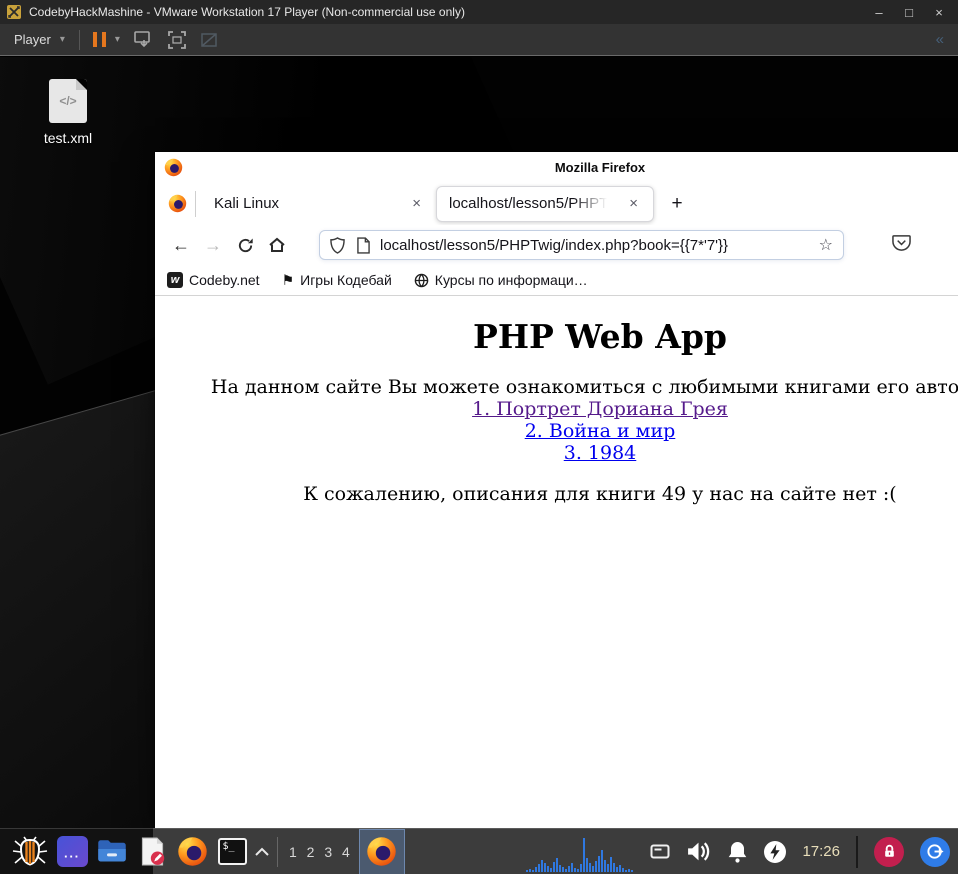 The height and width of the screenshot is (874, 958). Describe the element at coordinates (660, 852) in the screenshot. I see `display-tray-icon` at that location.